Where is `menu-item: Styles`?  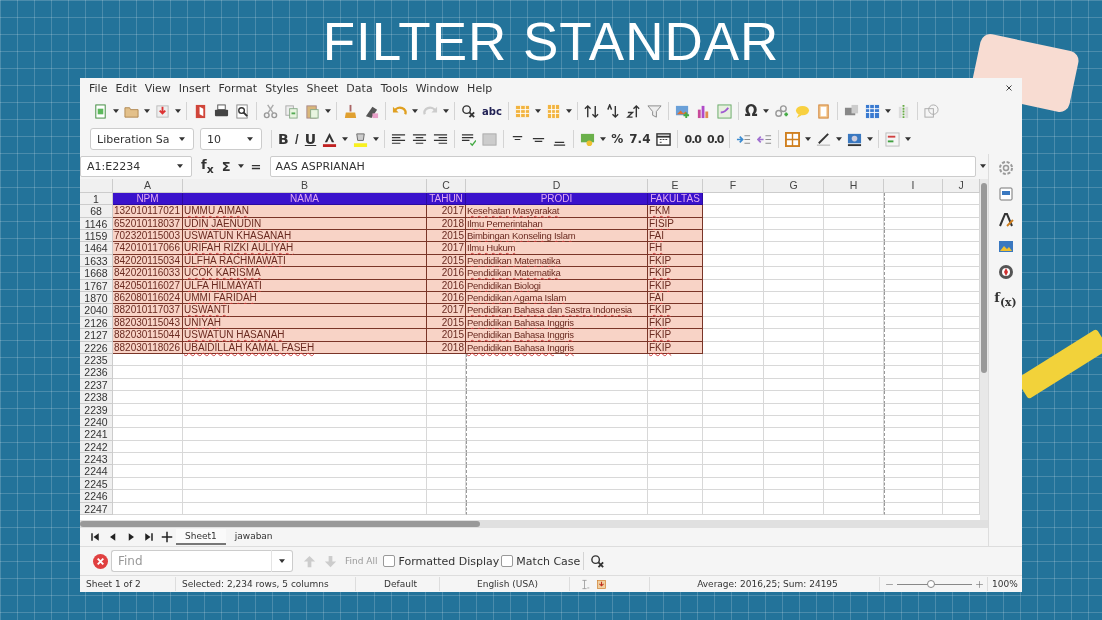
menu-item: Styles is located at coordinates (282, 88).